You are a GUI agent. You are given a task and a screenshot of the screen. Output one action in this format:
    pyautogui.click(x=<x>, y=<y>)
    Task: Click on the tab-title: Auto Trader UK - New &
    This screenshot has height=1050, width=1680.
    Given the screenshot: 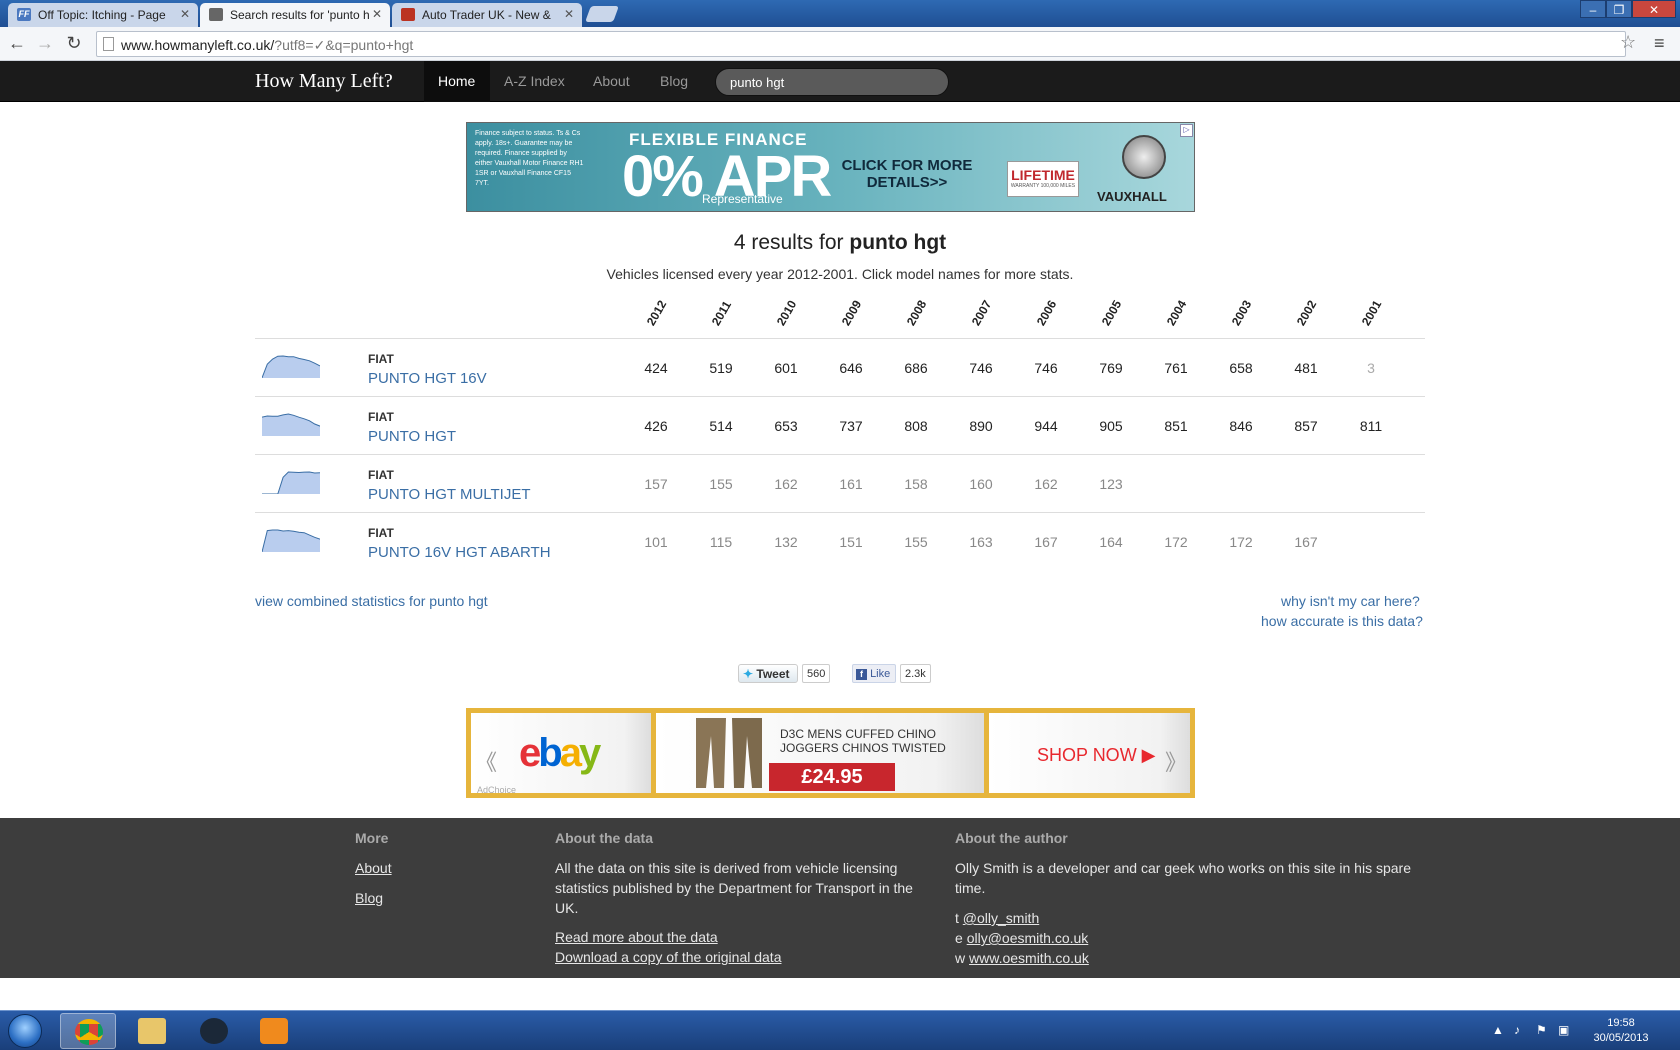 What is the action you would take?
    pyautogui.click(x=486, y=15)
    